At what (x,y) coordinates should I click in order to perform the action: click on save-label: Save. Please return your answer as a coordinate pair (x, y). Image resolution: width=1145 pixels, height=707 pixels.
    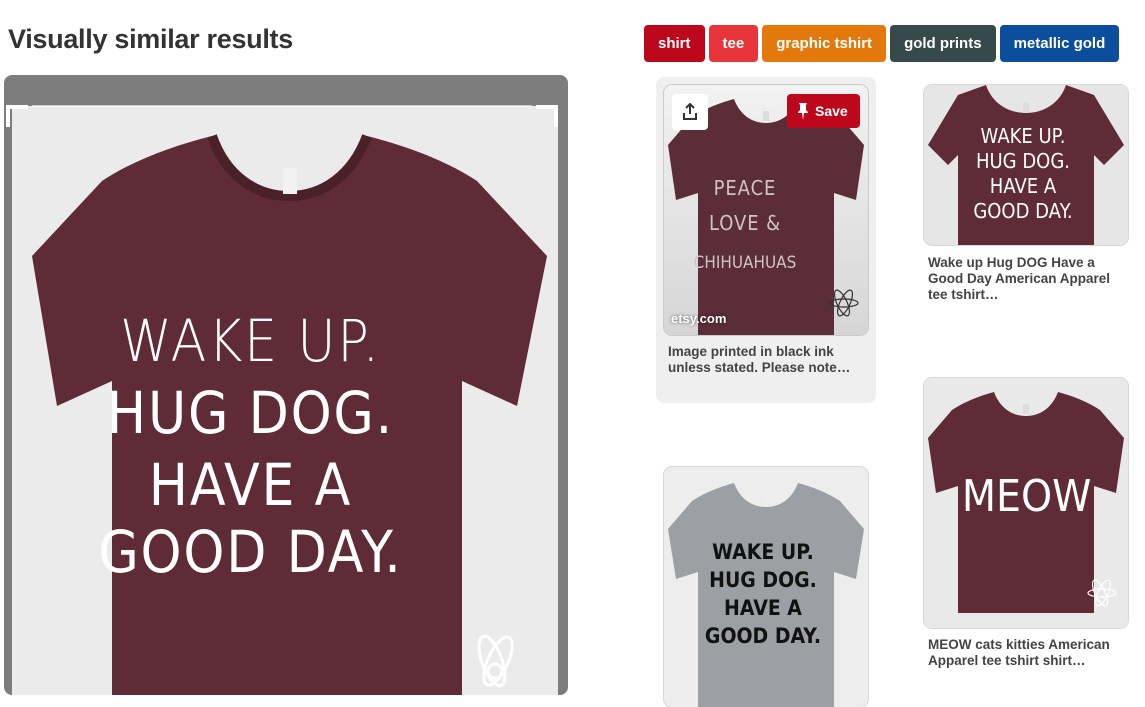
    Looking at the image, I should click on (831, 111).